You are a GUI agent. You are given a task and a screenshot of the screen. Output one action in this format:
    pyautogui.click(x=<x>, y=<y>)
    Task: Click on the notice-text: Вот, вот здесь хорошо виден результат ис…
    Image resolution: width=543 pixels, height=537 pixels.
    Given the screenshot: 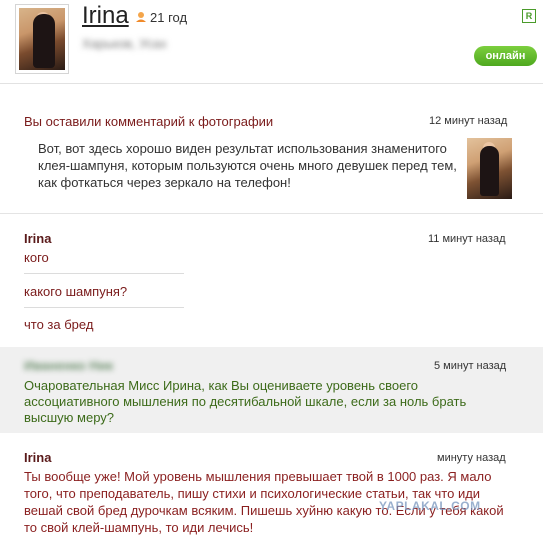 What is the action you would take?
    pyautogui.click(x=247, y=165)
    